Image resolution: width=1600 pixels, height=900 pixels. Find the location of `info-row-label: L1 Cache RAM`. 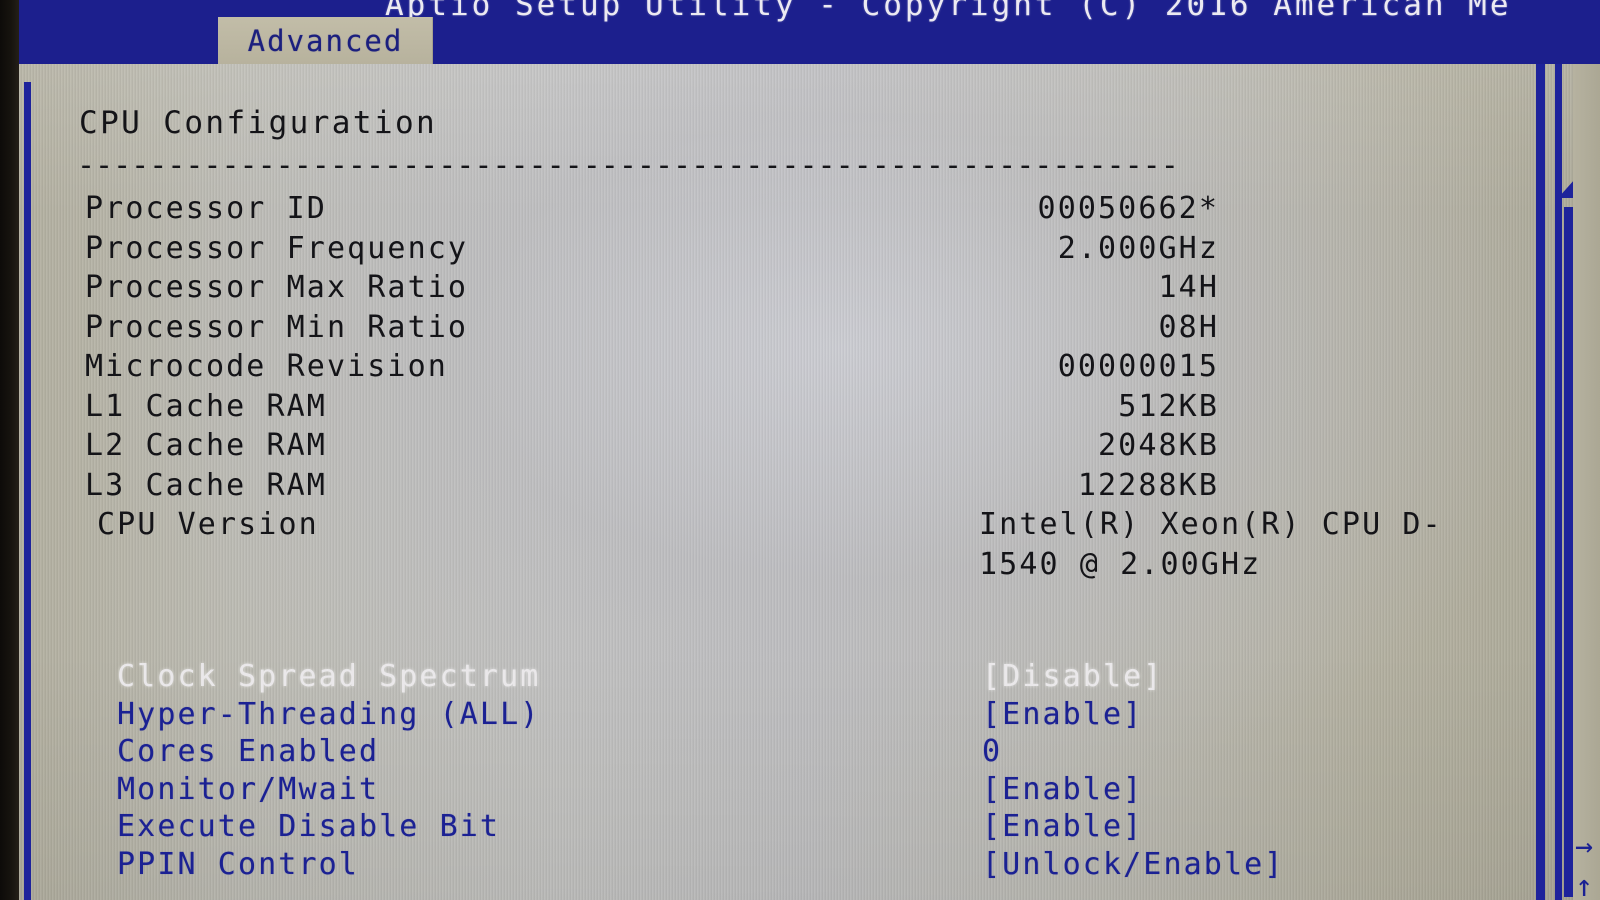

info-row-label: L1 Cache RAM is located at coordinates (206, 406).